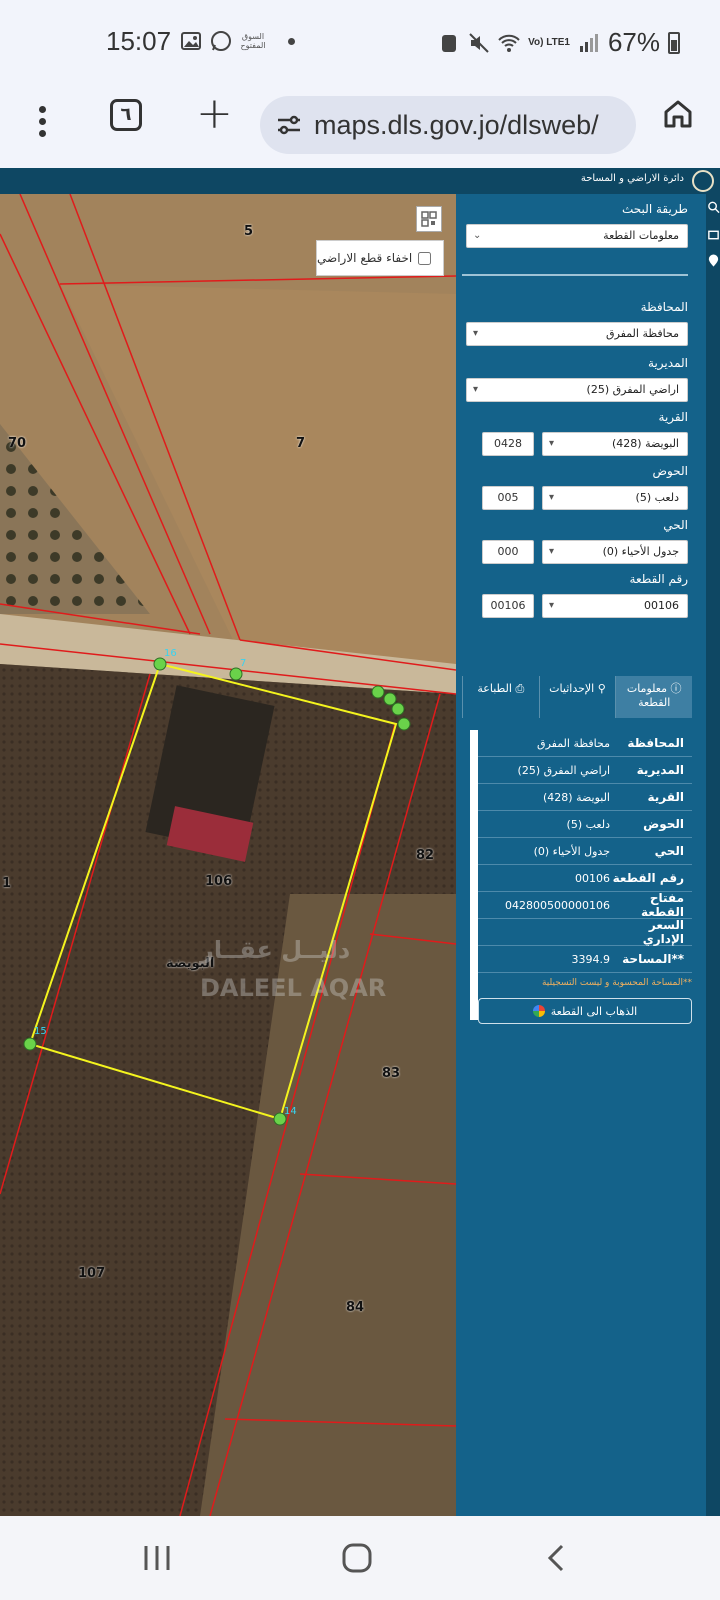 The height and width of the screenshot is (1600, 720). I want to click on tab-switcher-button: ٦, so click(126, 115).